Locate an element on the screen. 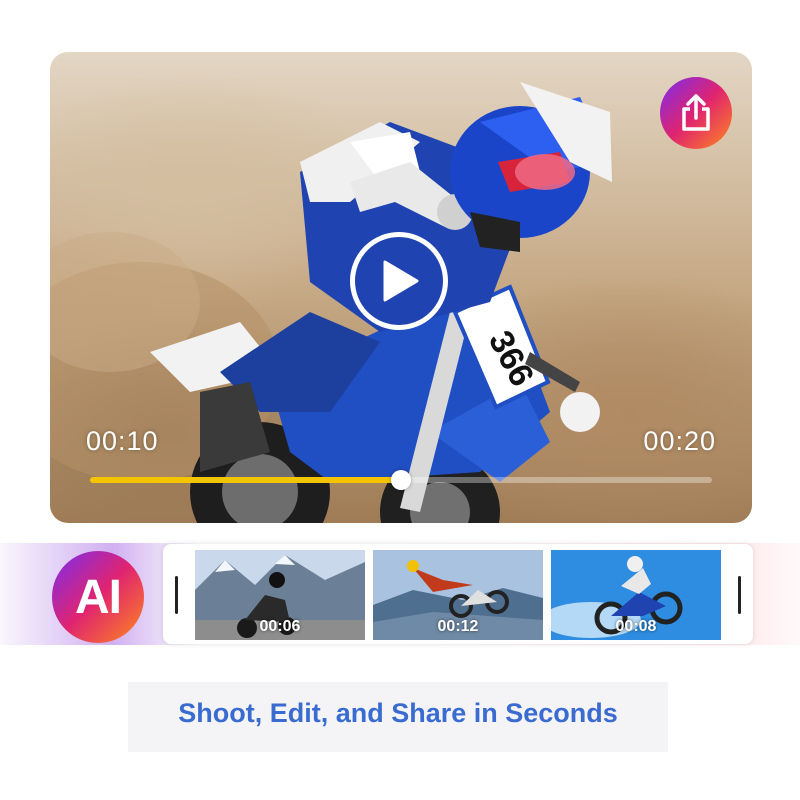 The height and width of the screenshot is (800, 800). total-time: 00:20 is located at coordinates (679, 441).